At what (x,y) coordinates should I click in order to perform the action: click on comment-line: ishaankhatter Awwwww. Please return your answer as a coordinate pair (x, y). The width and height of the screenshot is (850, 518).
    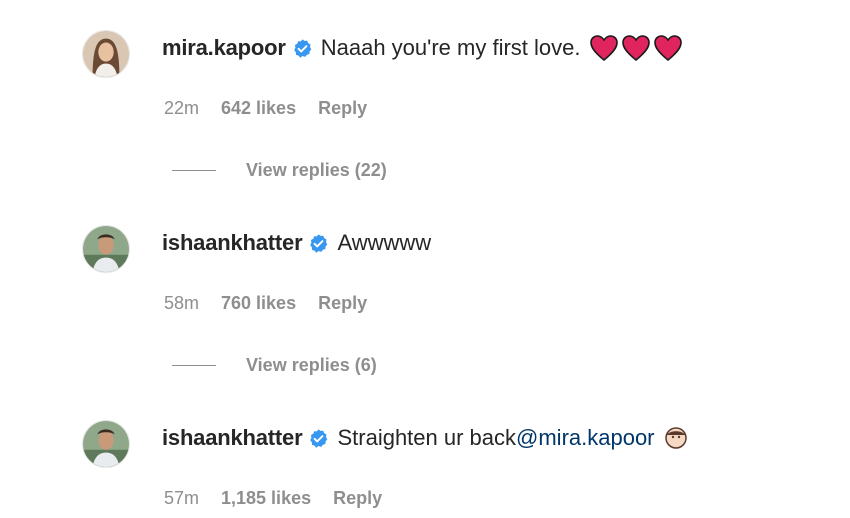
    Looking at the image, I should click on (296, 243).